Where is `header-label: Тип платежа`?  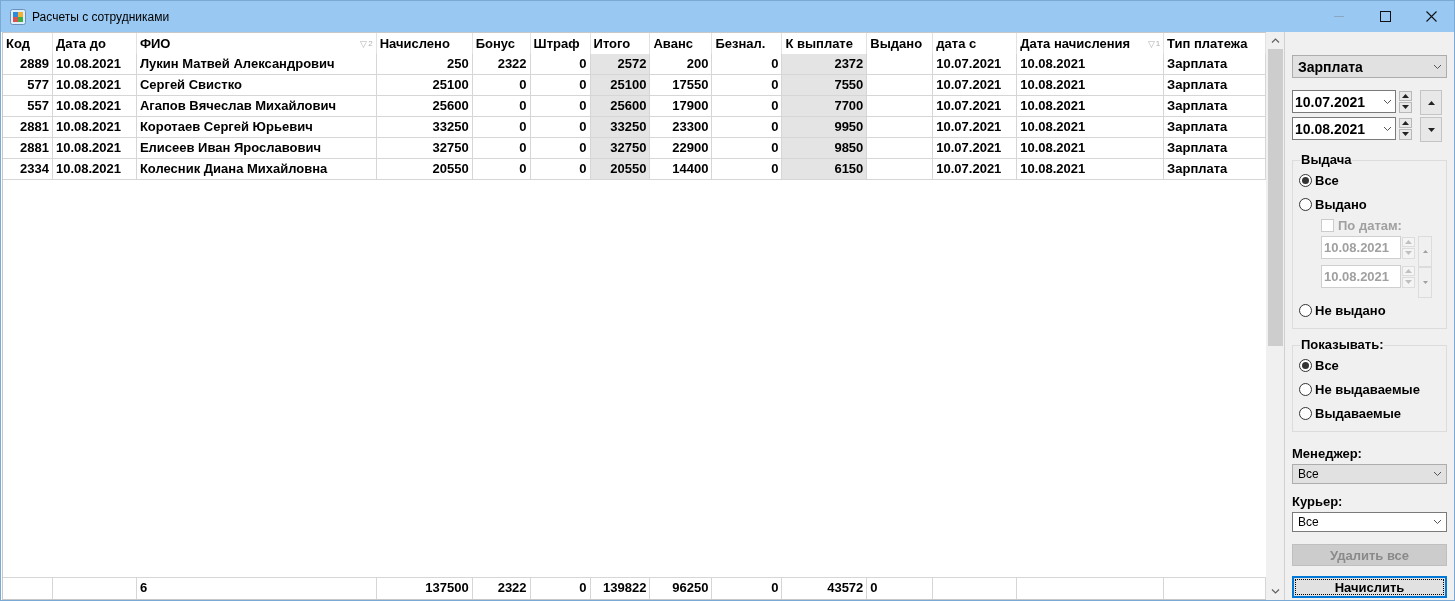
header-label: Тип платежа is located at coordinates (1207, 43).